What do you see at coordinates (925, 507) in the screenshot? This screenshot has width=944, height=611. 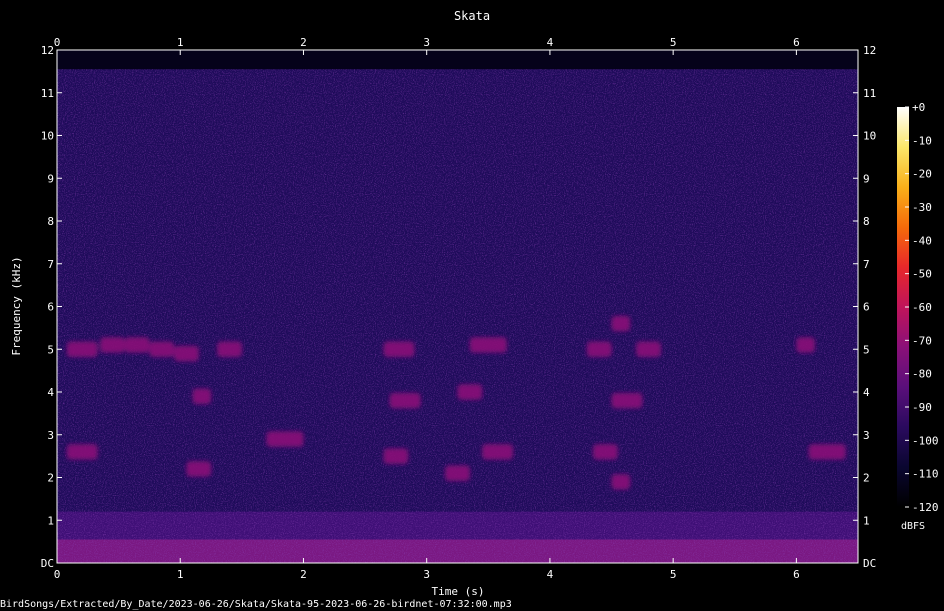 I see `colorbar-tick-label: -120` at bounding box center [925, 507].